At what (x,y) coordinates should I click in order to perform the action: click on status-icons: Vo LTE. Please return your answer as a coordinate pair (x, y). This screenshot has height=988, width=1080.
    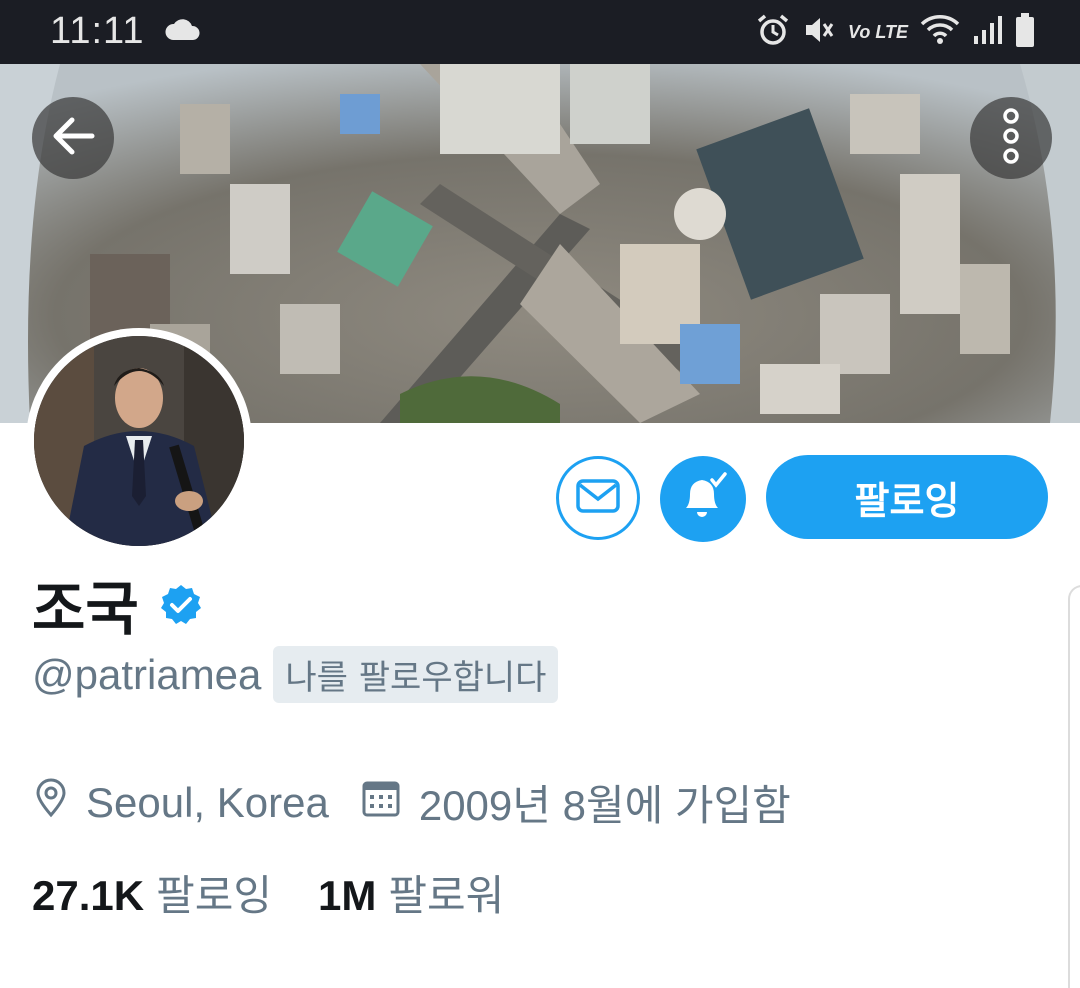
    Looking at the image, I should click on (896, 32).